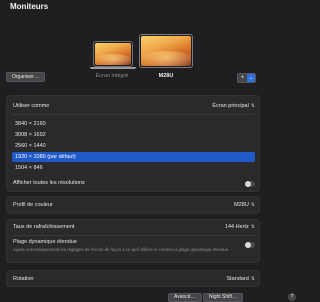 This screenshot has height=302, width=320. Describe the element at coordinates (133, 135) in the screenshot. I see `resolution-option: 3008 × 1692` at that location.